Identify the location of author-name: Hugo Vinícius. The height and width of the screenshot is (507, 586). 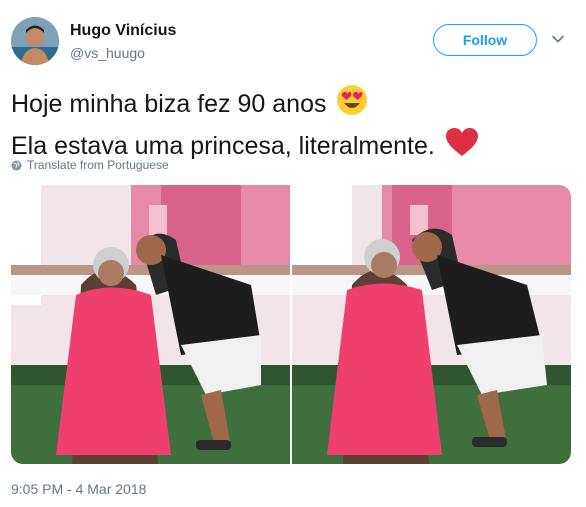
(123, 31).